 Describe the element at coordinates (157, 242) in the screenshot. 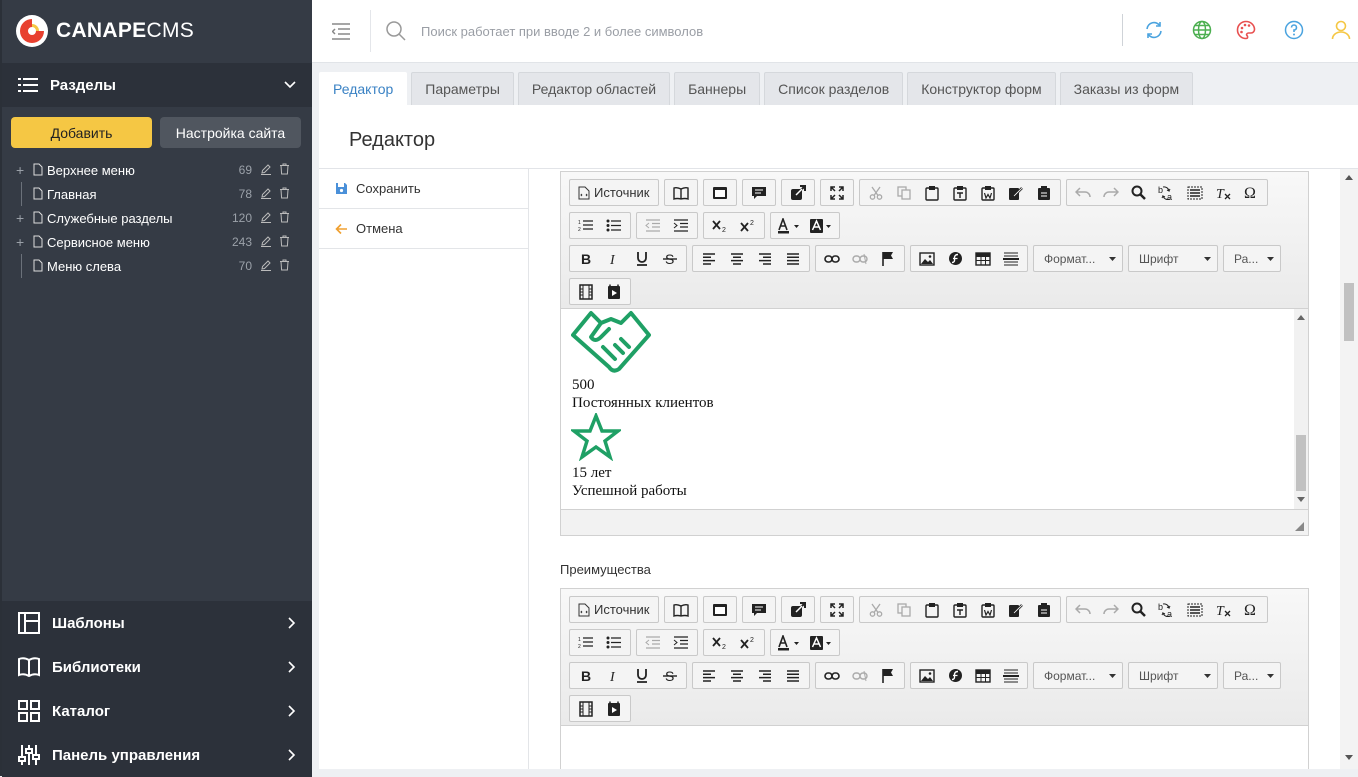

I see `tree-item: + Сервисное меню 243` at that location.